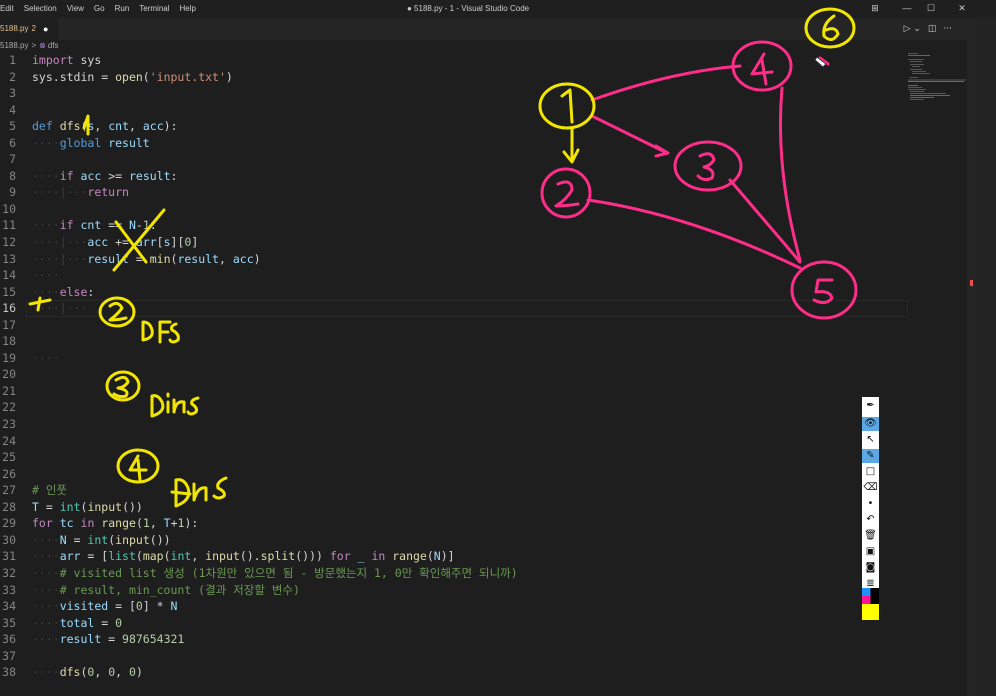 This screenshot has width=996, height=696. What do you see at coordinates (480, 225) in the screenshot?
I see `code-line: 11 ····if cnt == N-1:` at bounding box center [480, 225].